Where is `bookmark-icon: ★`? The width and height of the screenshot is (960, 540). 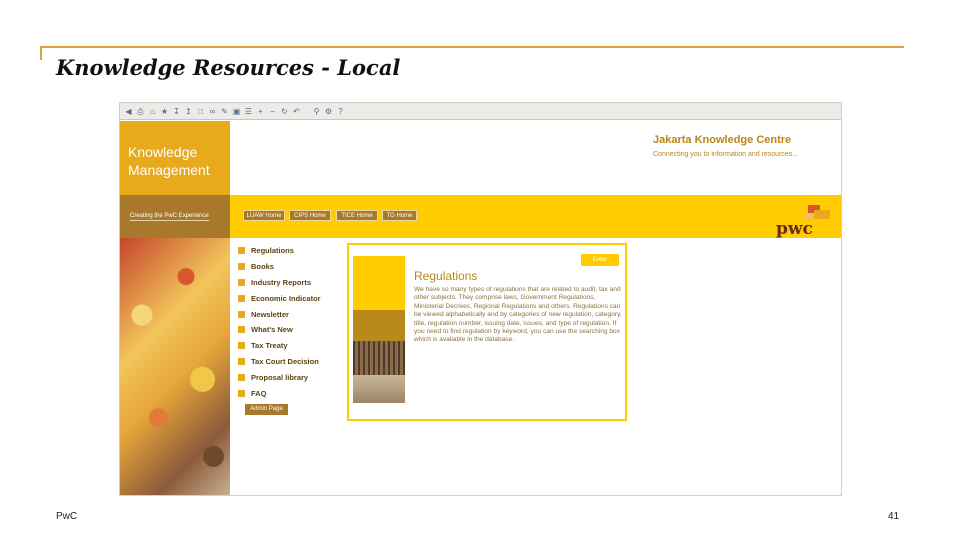
bookmark-icon: ★ is located at coordinates (164, 111).